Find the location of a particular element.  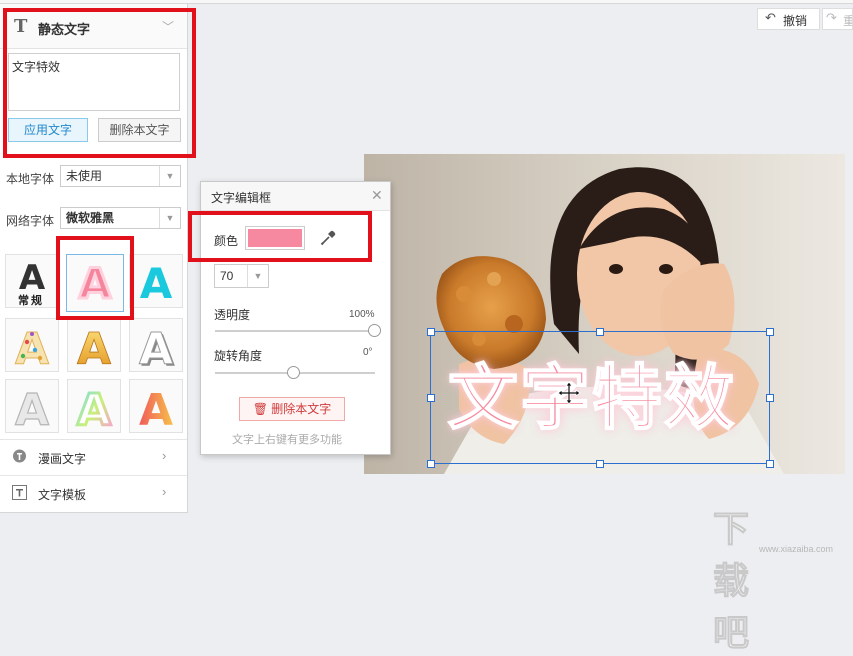

resize-handle-bl is located at coordinates (431, 464).